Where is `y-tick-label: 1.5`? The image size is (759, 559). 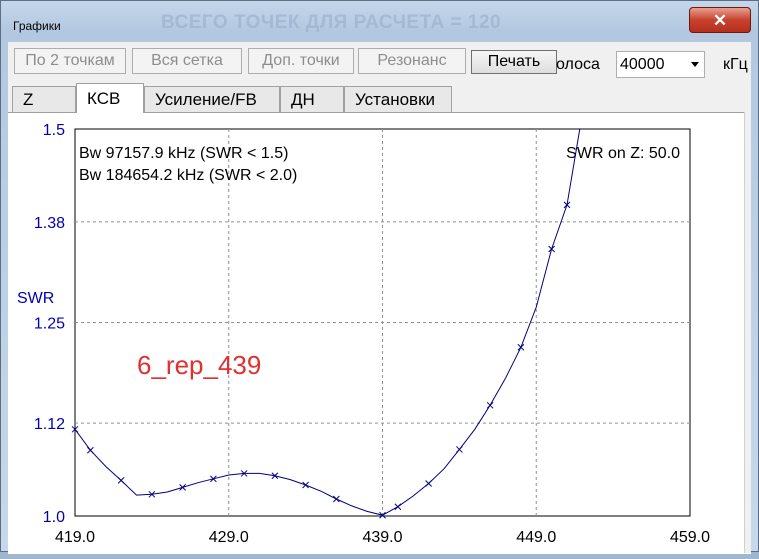 y-tick-label: 1.5 is located at coordinates (54, 130).